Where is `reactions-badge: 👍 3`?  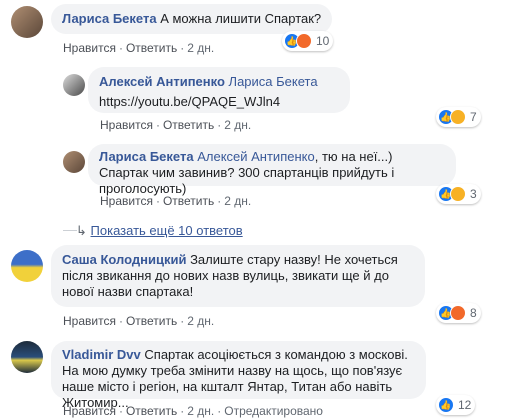
reactions-badge: 👍 3 is located at coordinates (458, 194).